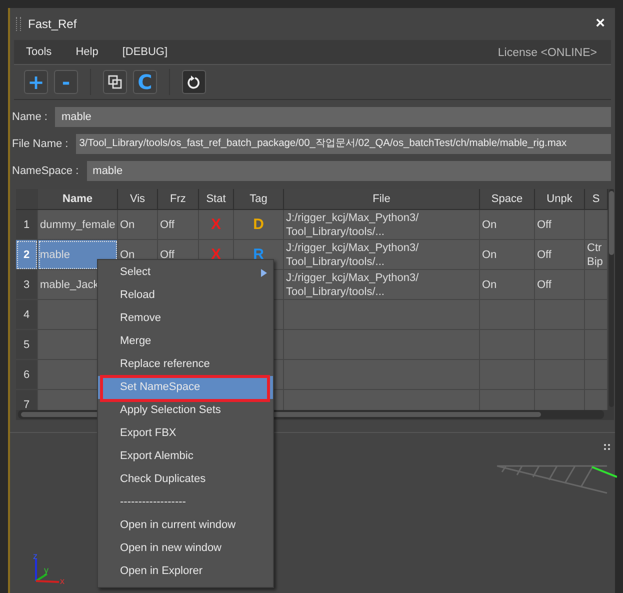 The height and width of the screenshot is (593, 623). What do you see at coordinates (382, 199) in the screenshot?
I see `column-header: File` at bounding box center [382, 199].